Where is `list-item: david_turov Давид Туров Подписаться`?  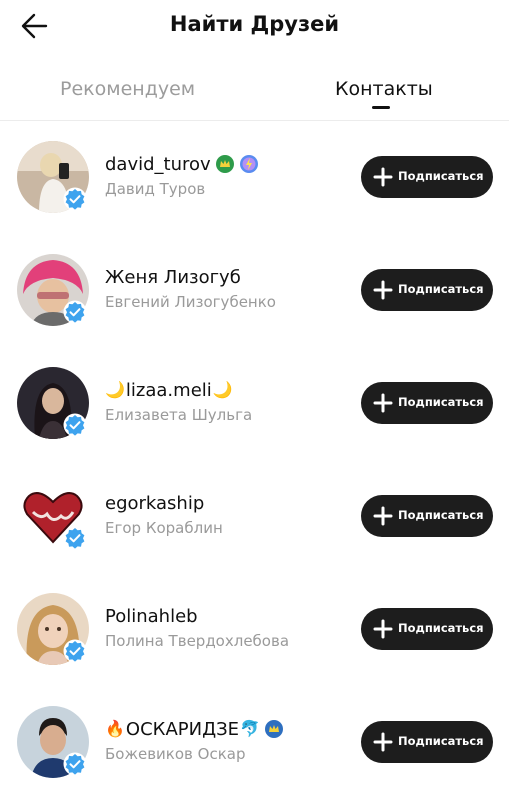 list-item: david_turov Давид Туров Подписаться is located at coordinates (254, 176).